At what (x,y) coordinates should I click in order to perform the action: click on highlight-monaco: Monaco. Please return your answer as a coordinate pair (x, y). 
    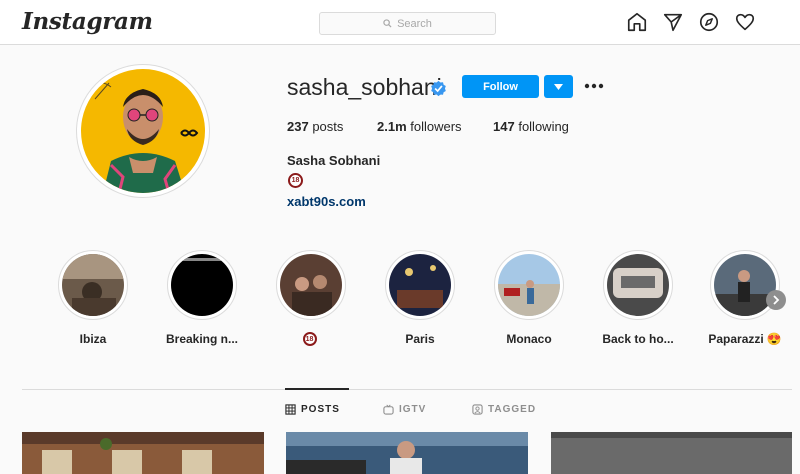
    Looking at the image, I should click on (529, 298).